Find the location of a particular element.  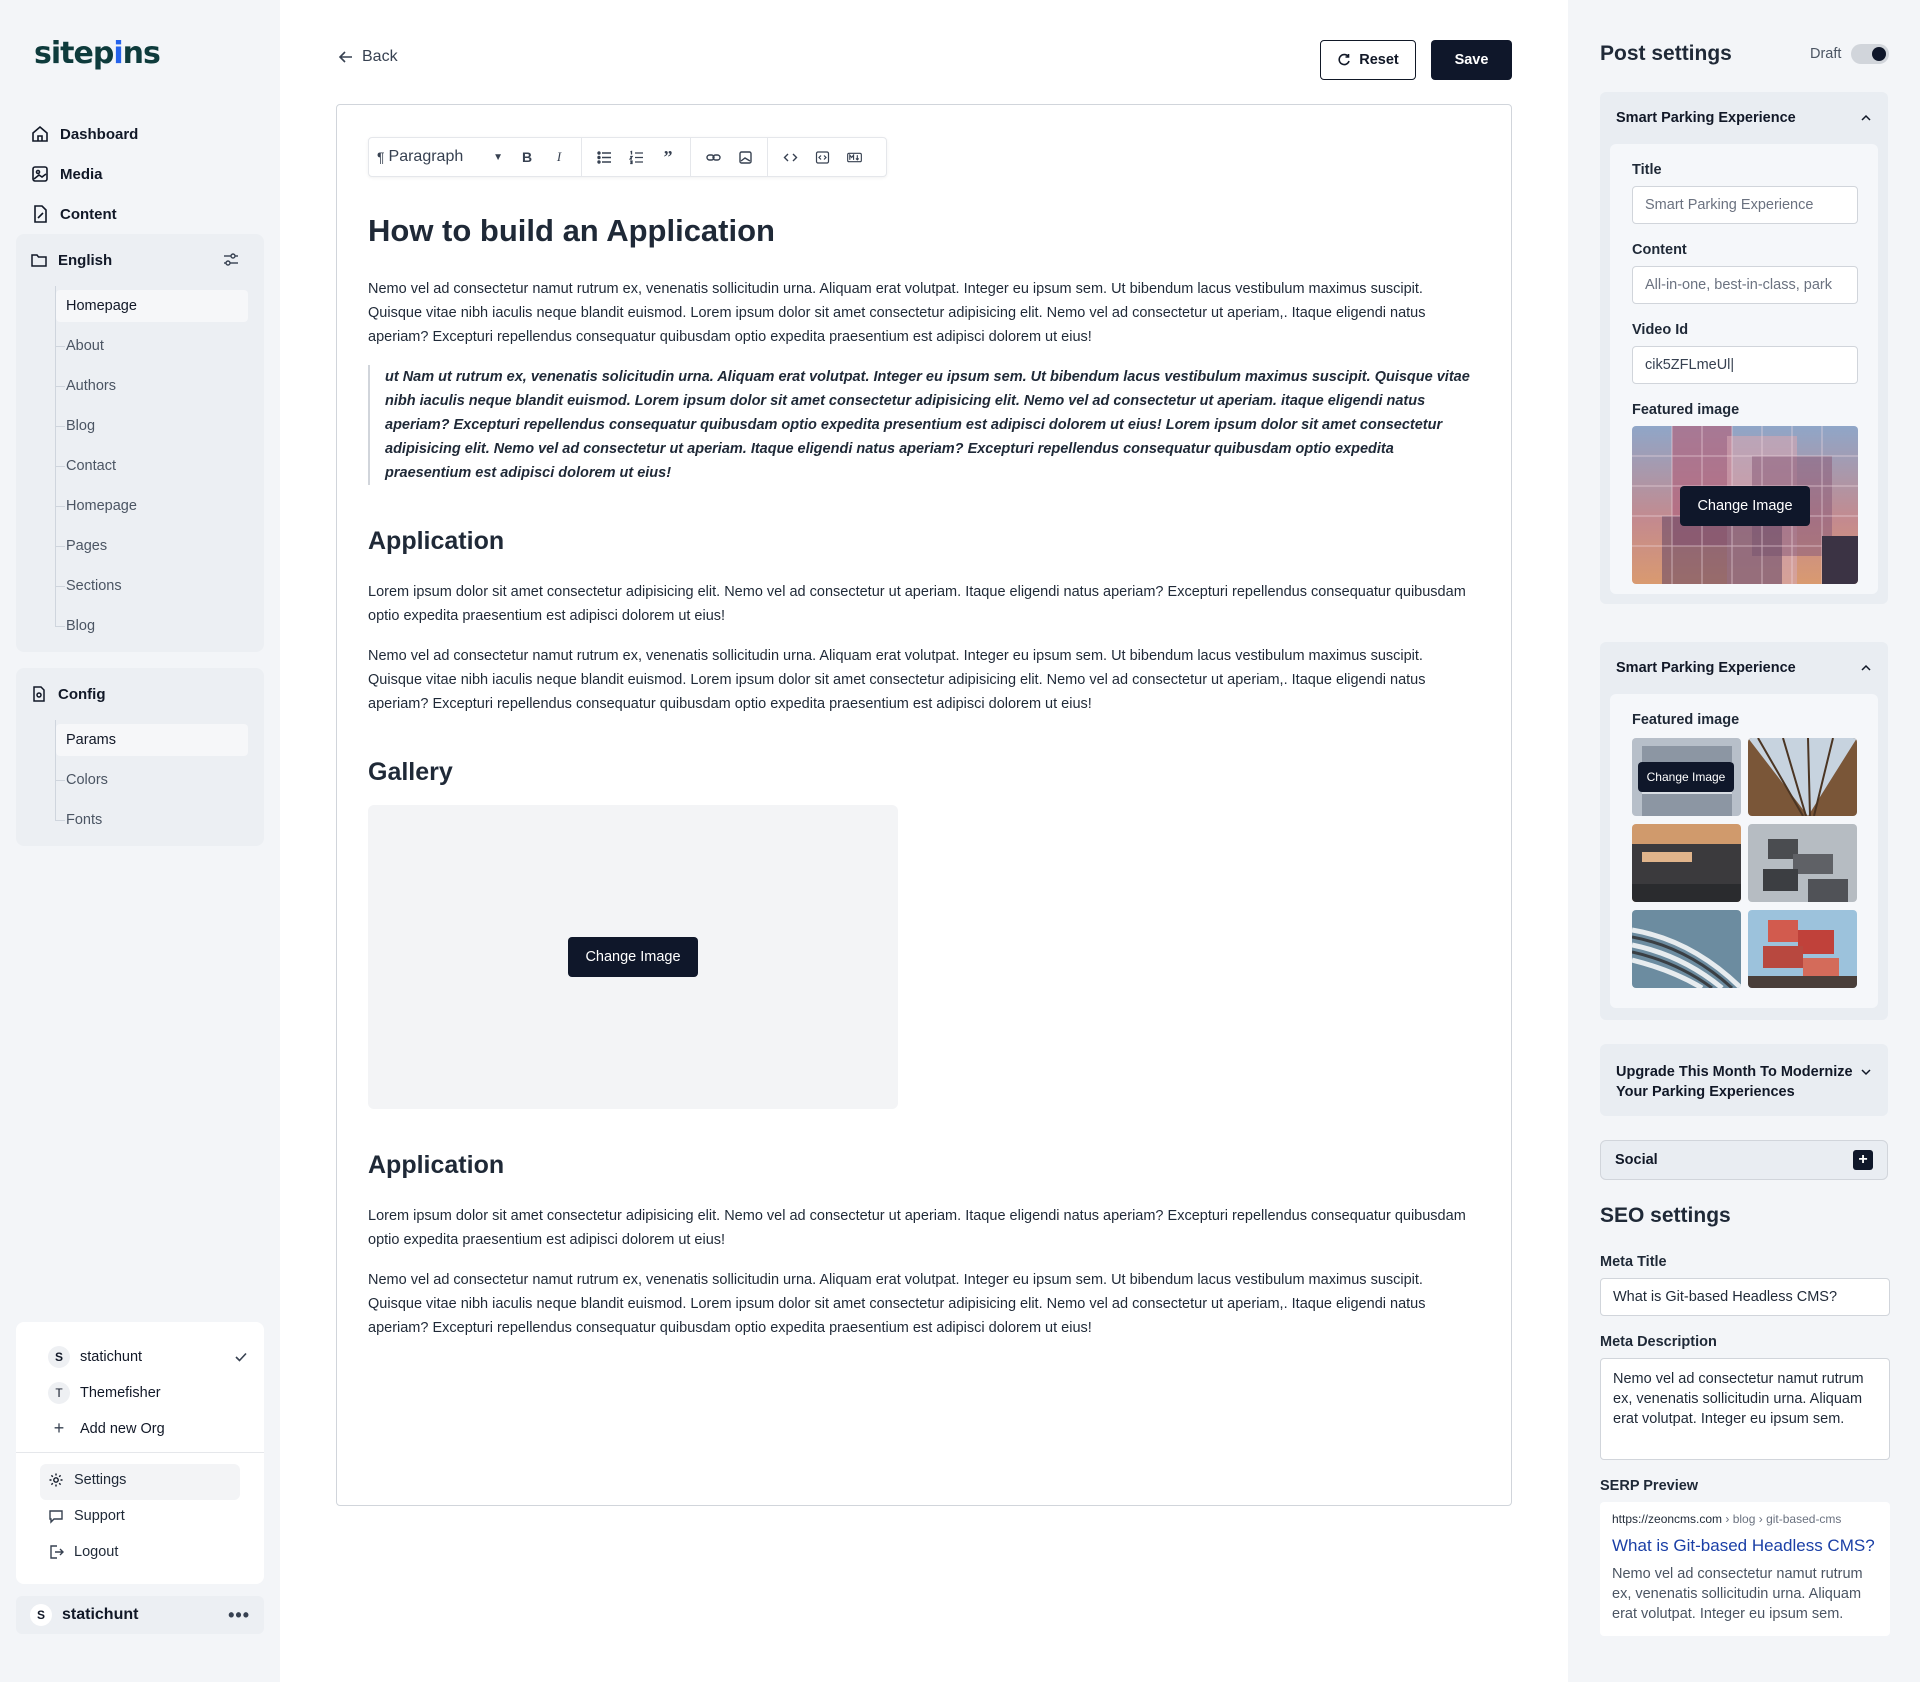

ordered-list-button is located at coordinates (636, 157).